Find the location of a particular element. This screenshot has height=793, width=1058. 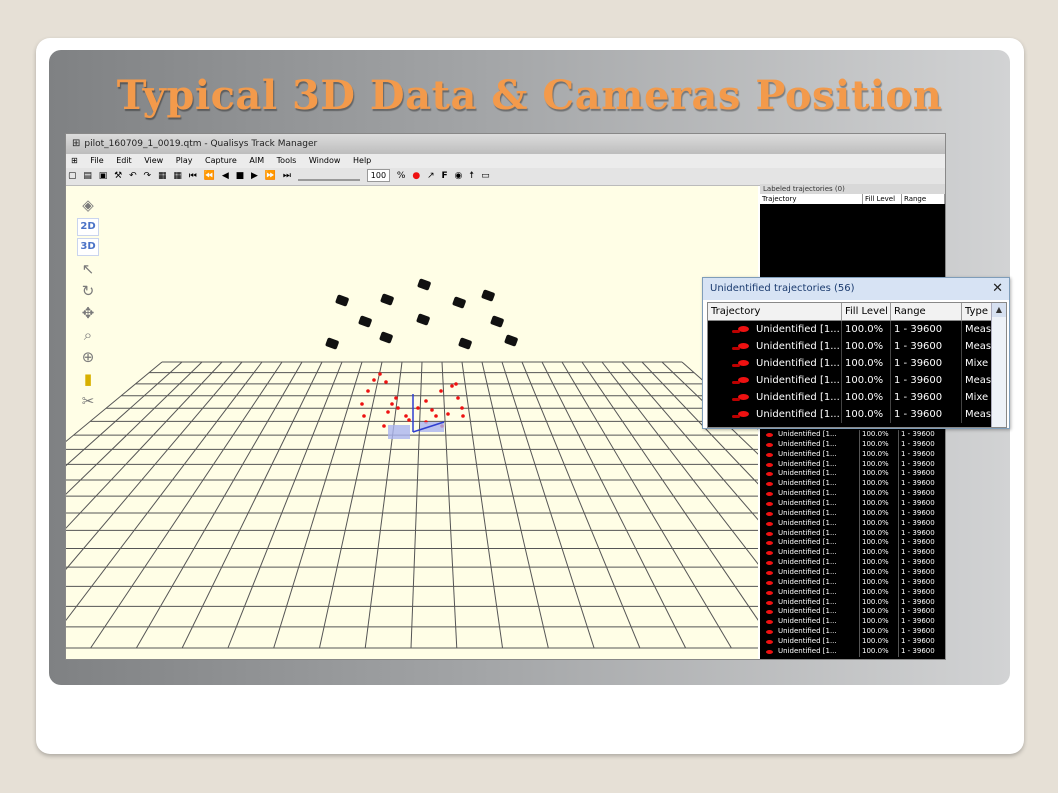

header-fill-level: Fill Level is located at coordinates (866, 311).